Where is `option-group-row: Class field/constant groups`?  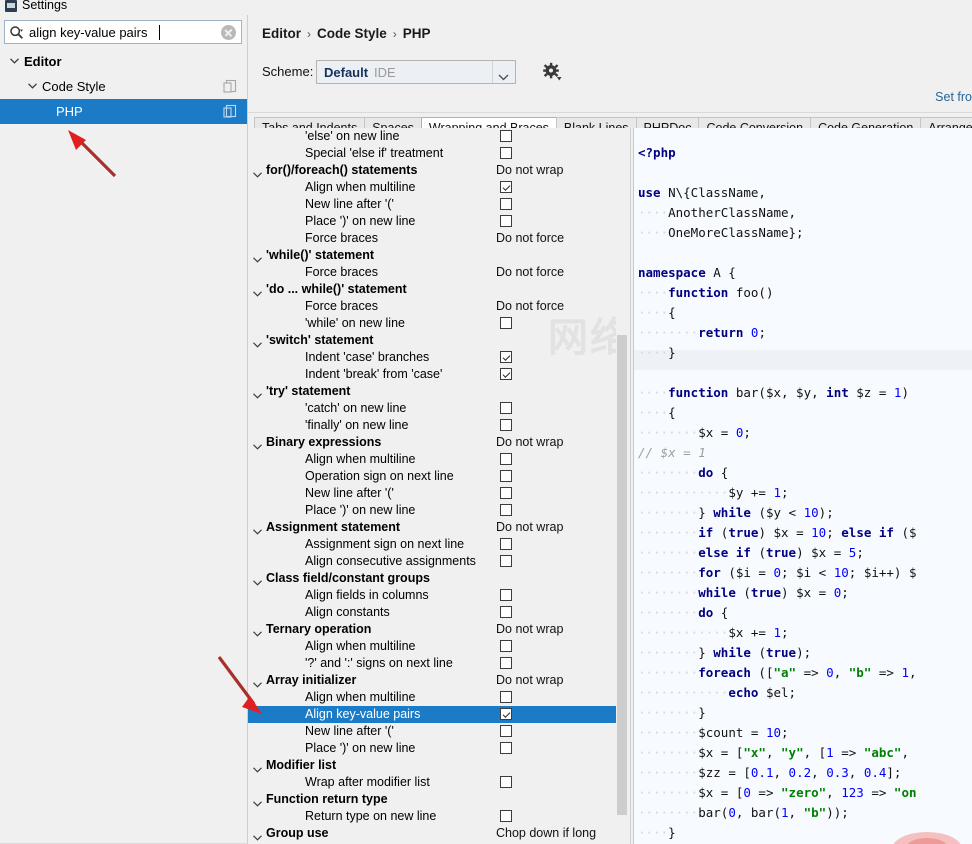 option-group-row: Class field/constant groups is located at coordinates (432, 578).